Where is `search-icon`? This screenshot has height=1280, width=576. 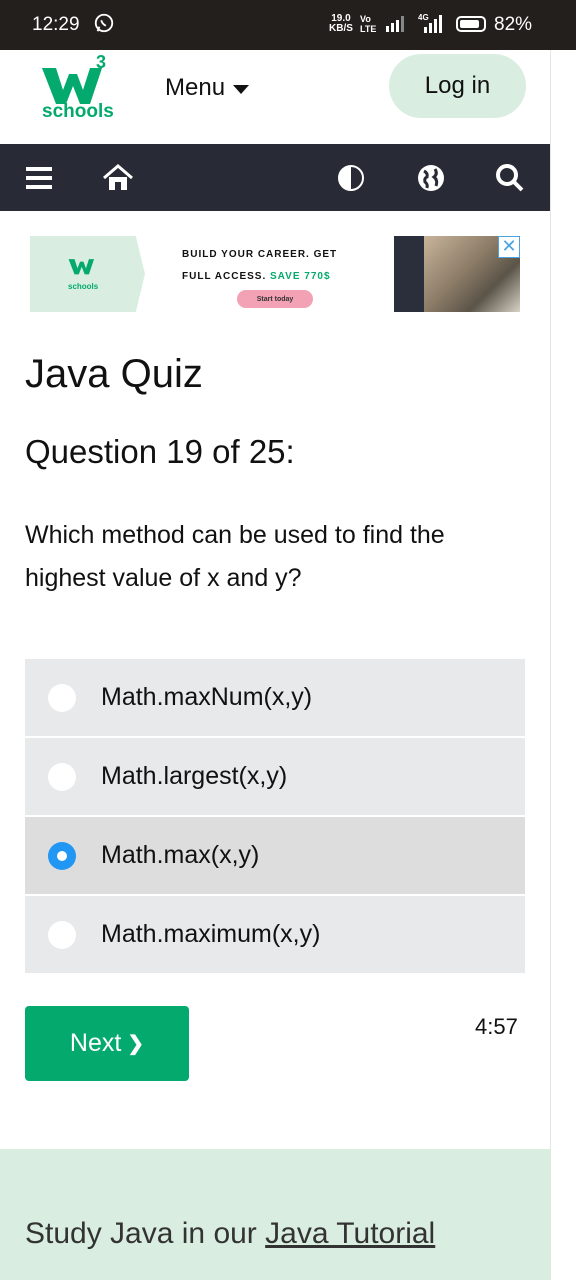
search-icon is located at coordinates (510, 178).